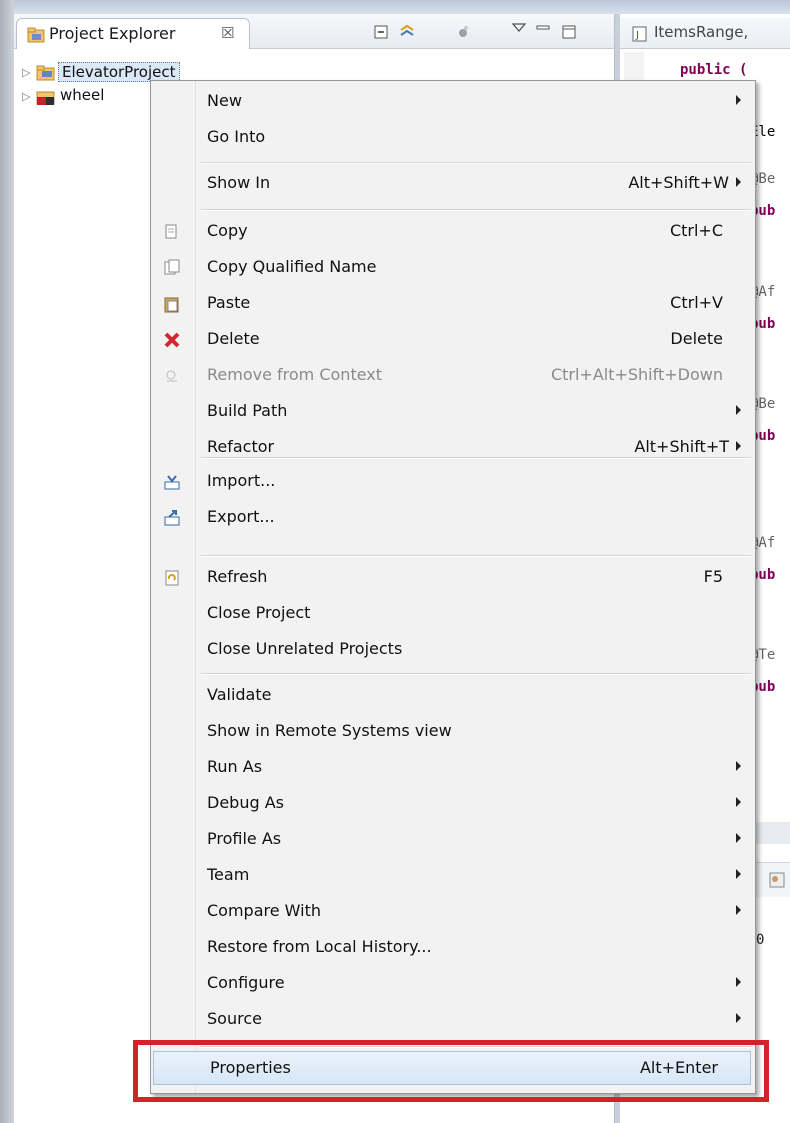  I want to click on menu-item-label: Close Project, so click(259, 612).